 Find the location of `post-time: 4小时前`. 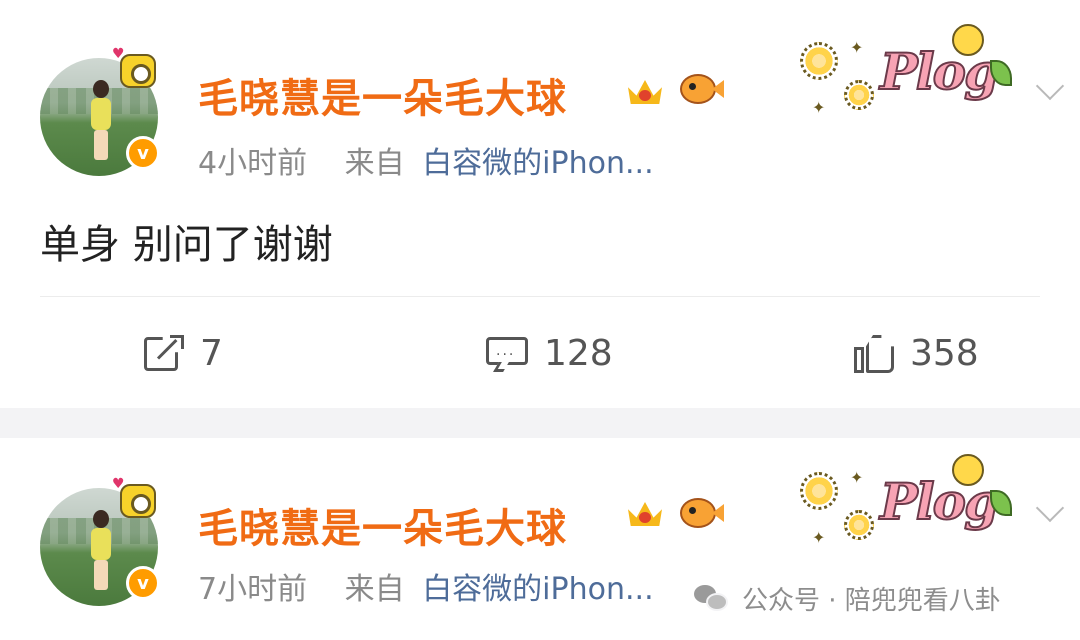

post-time: 4小时前 is located at coordinates (253, 163).